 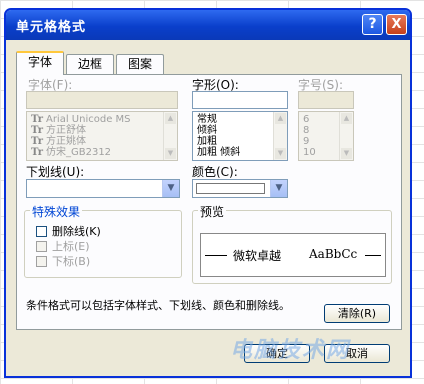 I want to click on color-label: 颜色(C):, so click(x=215, y=172).